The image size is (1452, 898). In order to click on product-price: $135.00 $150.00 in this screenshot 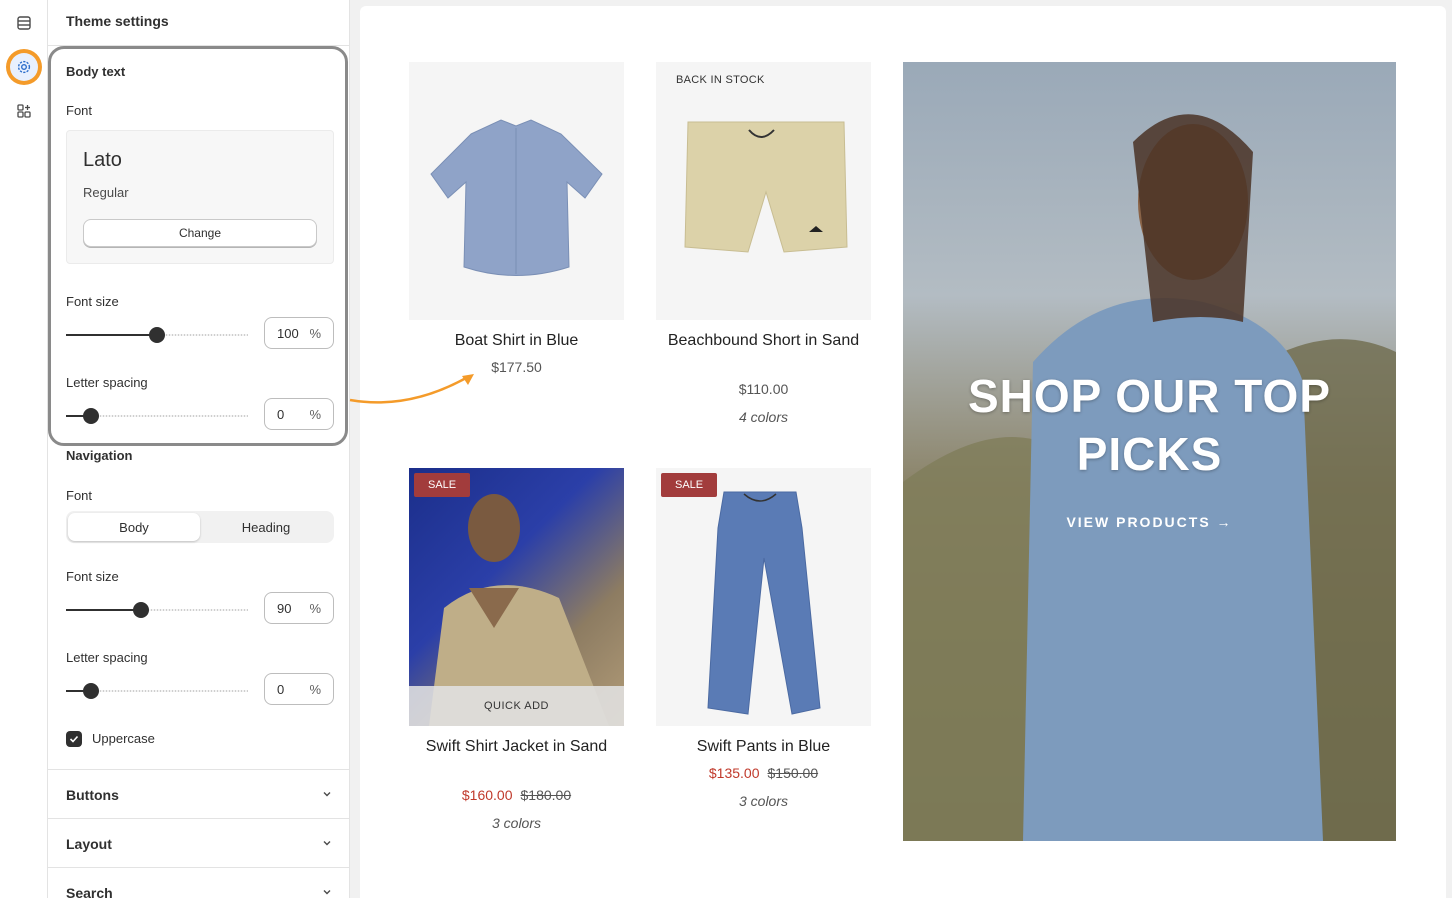, I will do `click(763, 773)`.